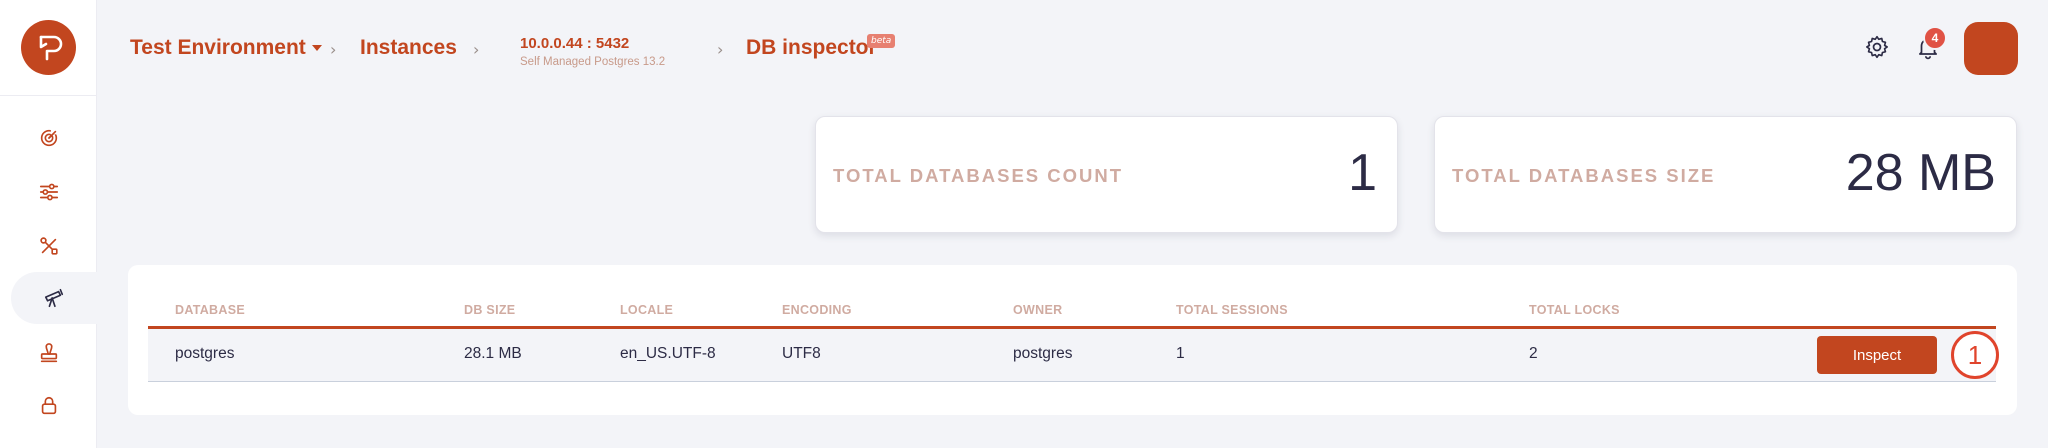  I want to click on column-header-database: DATABASE, so click(210, 310).